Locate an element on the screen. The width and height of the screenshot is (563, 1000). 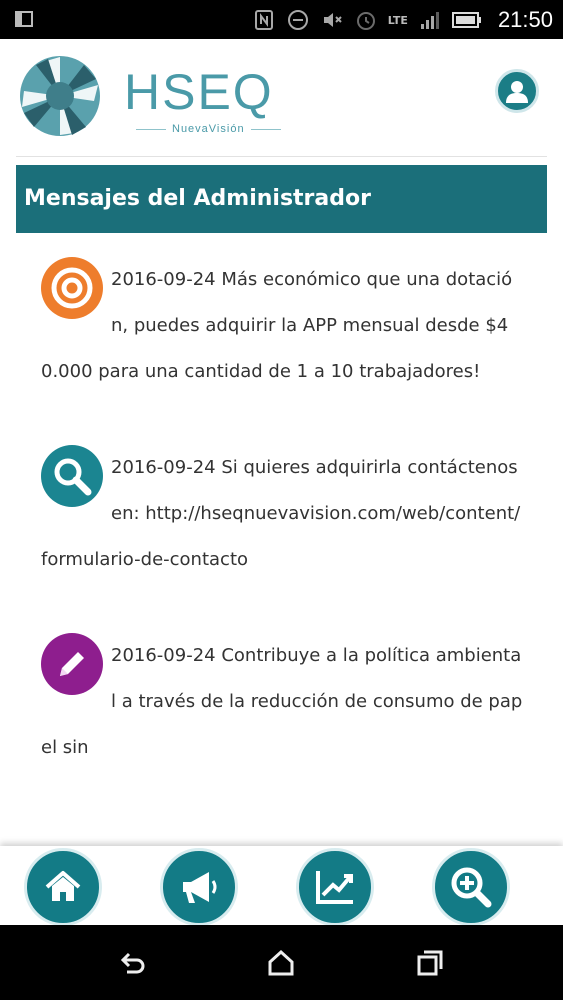
announcements-button is located at coordinates (199, 886).